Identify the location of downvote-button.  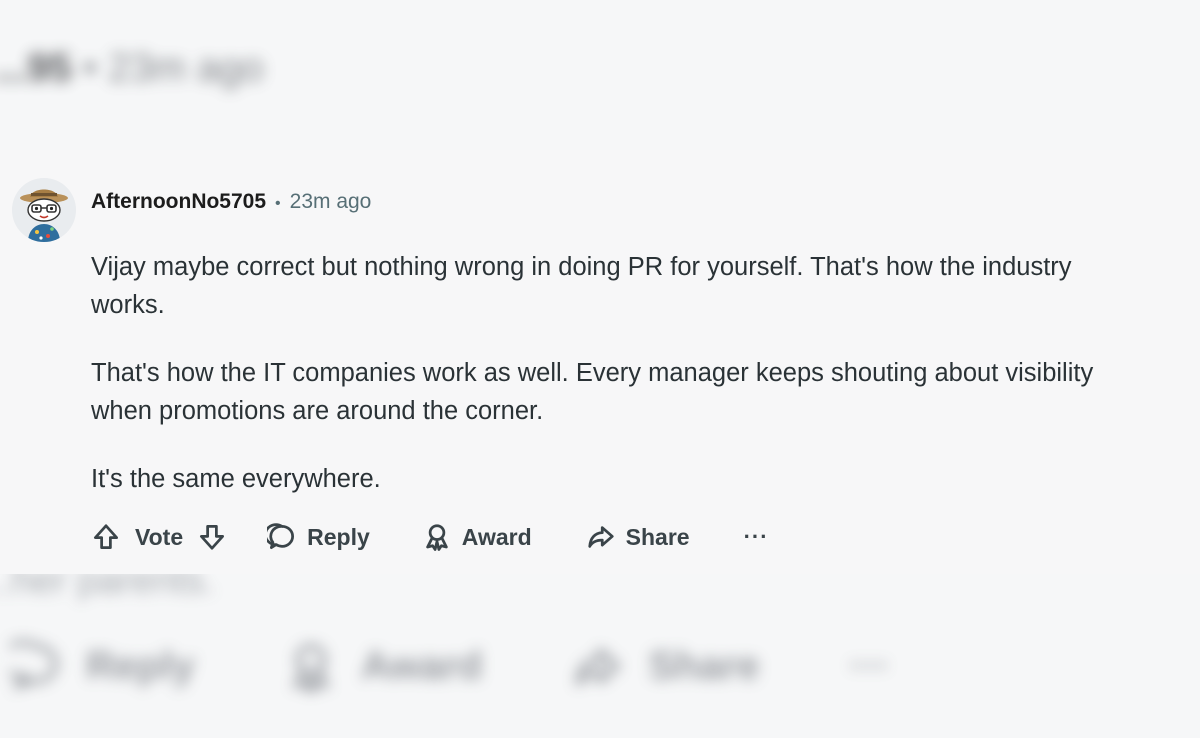
(212, 537).